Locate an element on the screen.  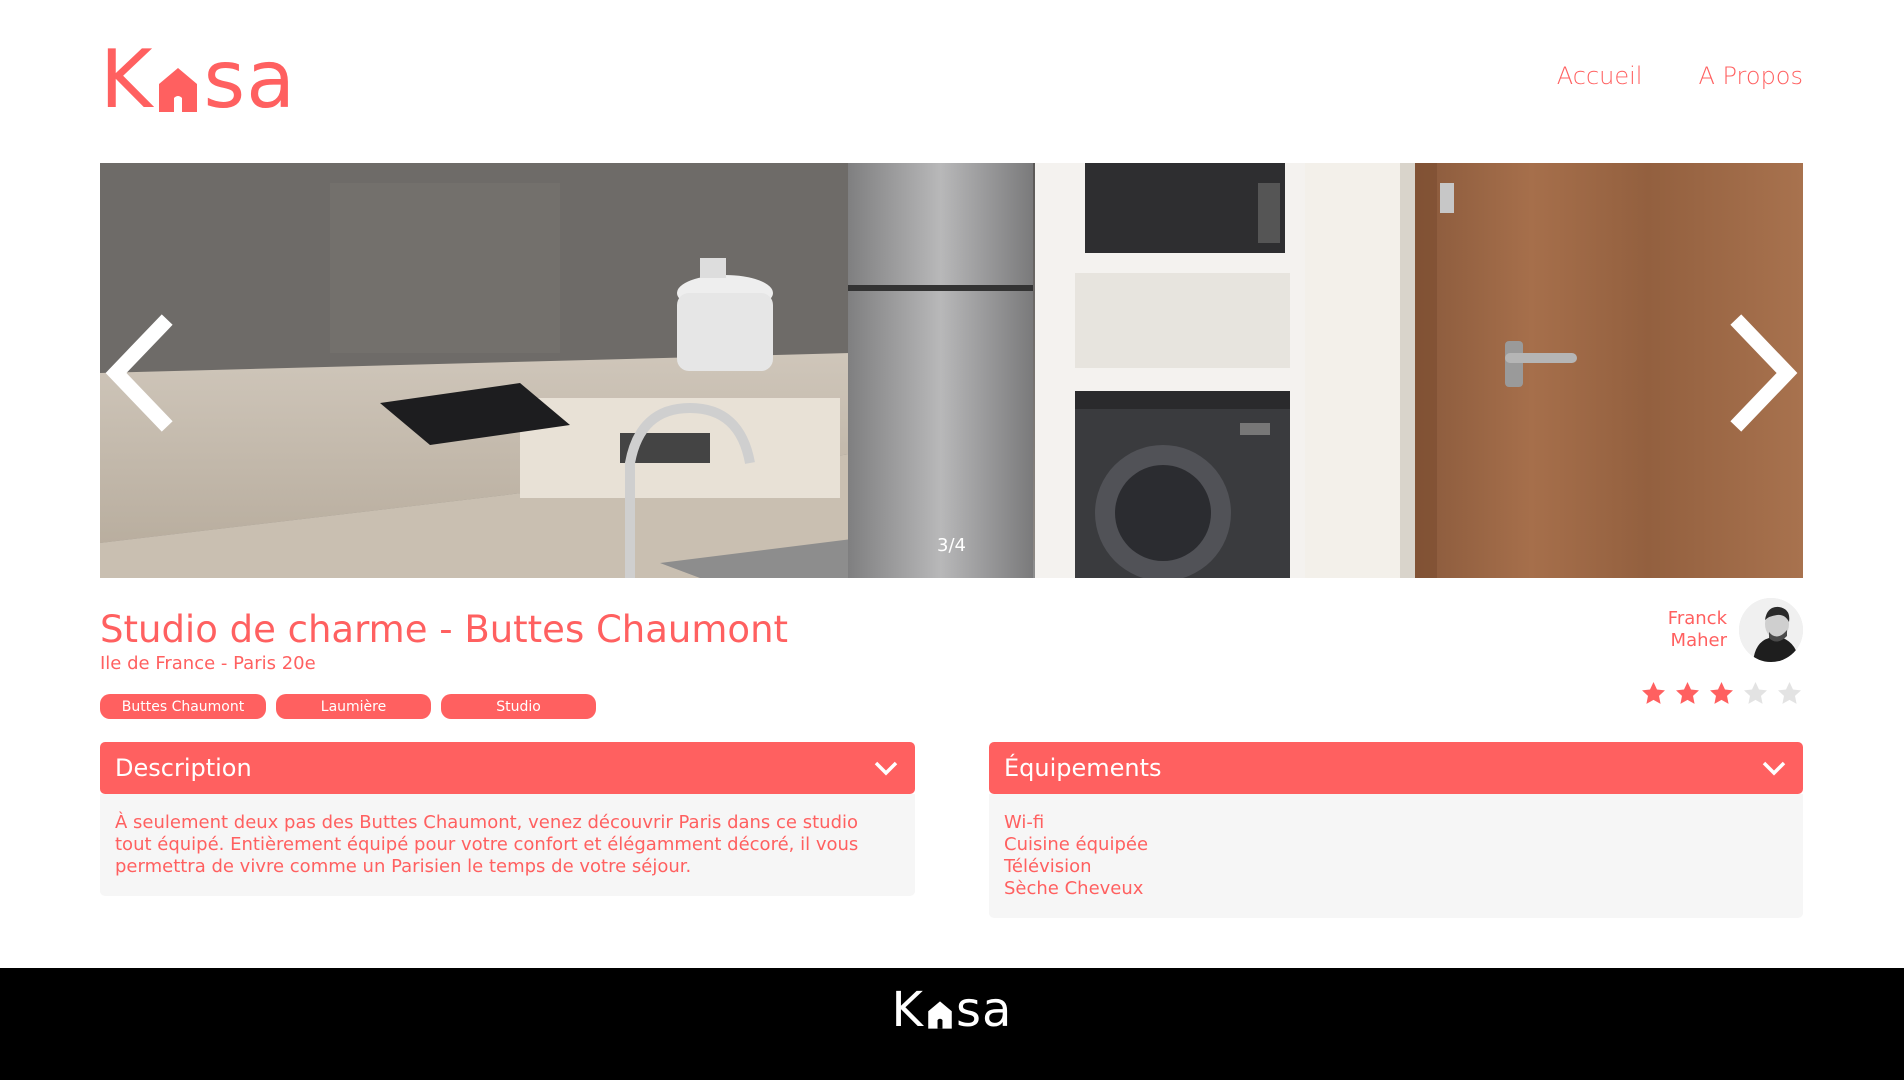
listing-title: Studio de charme - Buttes Chaumont is located at coordinates (444, 629).